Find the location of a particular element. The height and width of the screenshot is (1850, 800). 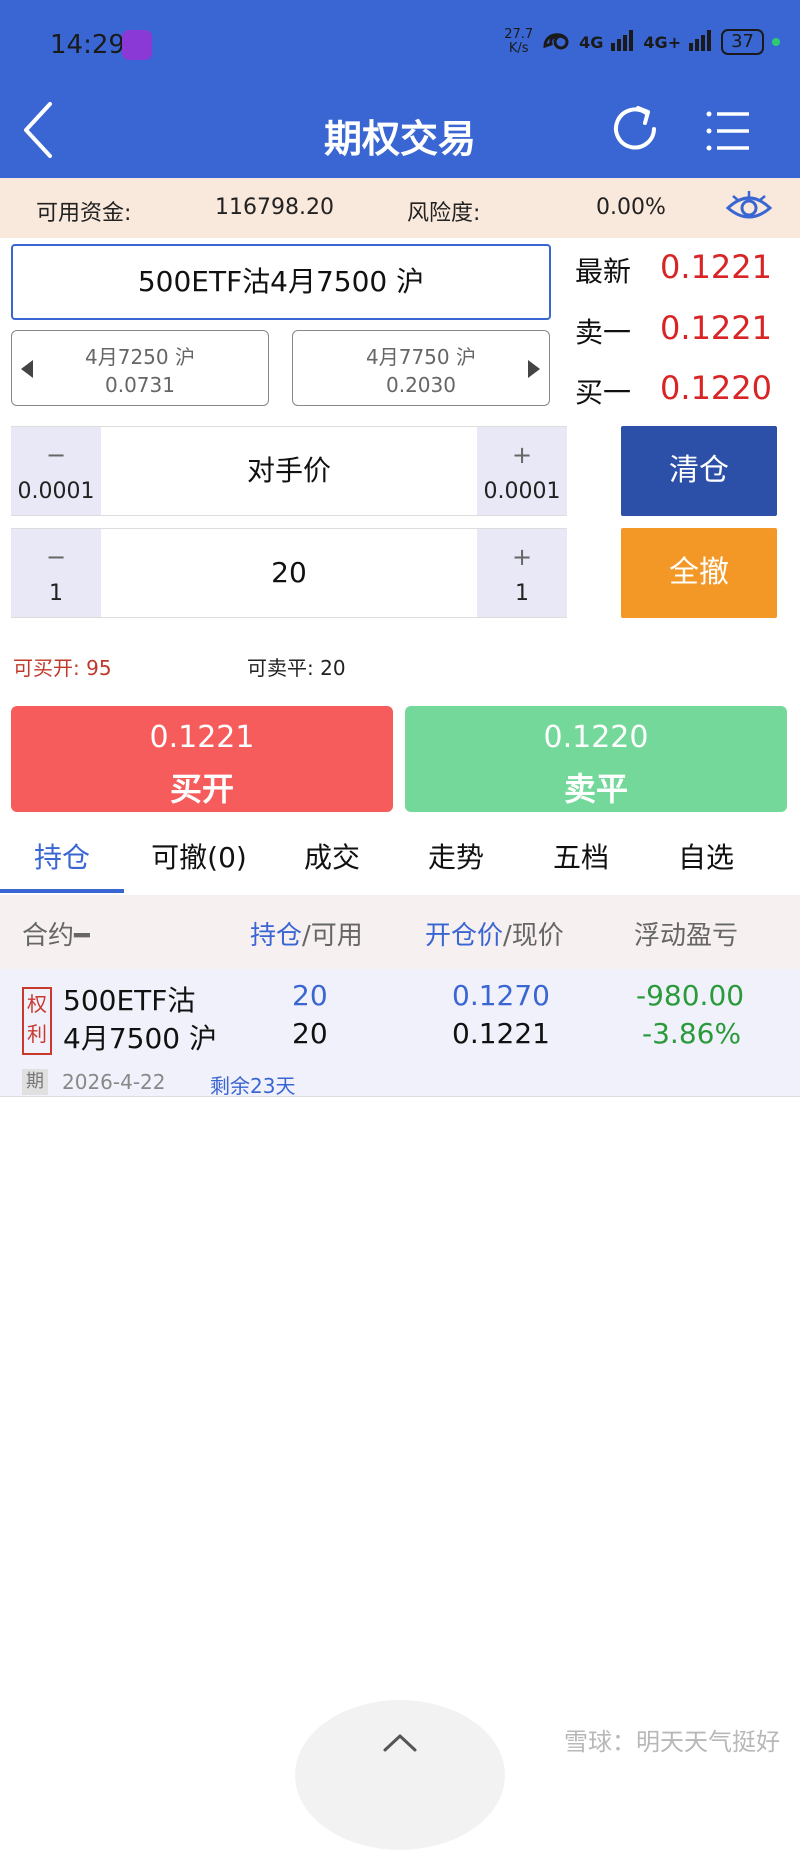

col-price: 开仓价/现价 is located at coordinates (494, 933).